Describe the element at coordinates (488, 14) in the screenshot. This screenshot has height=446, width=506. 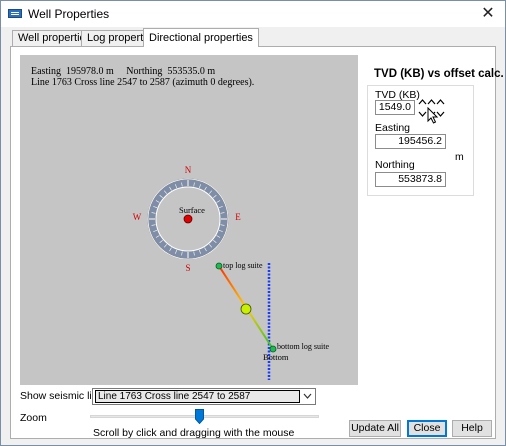
I see `close-window-button: ✕` at that location.